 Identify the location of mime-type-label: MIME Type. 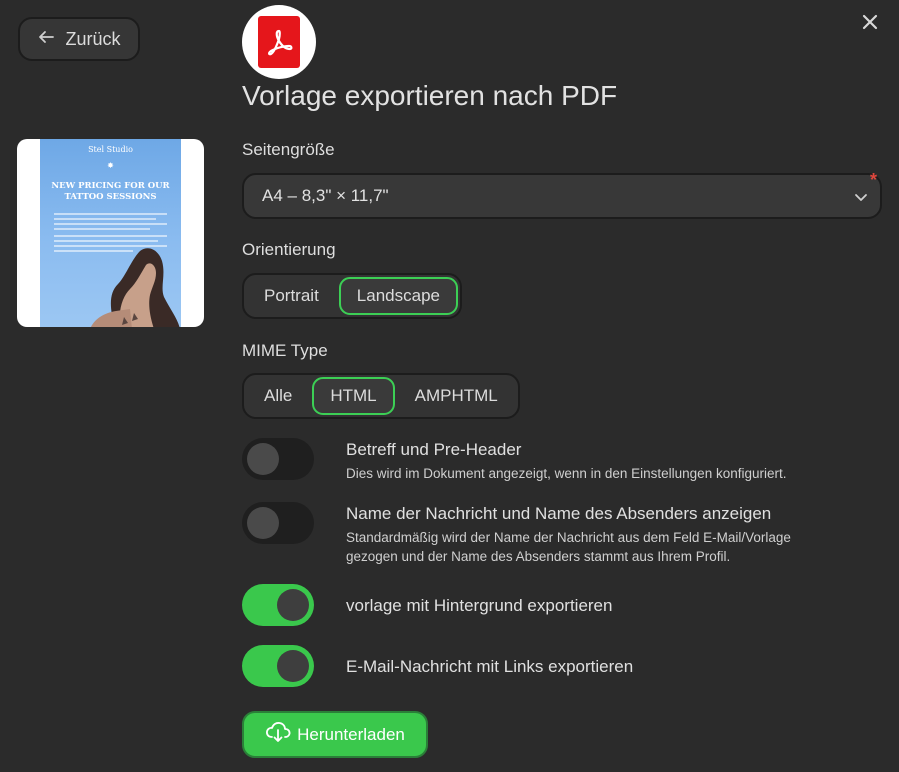
(285, 350).